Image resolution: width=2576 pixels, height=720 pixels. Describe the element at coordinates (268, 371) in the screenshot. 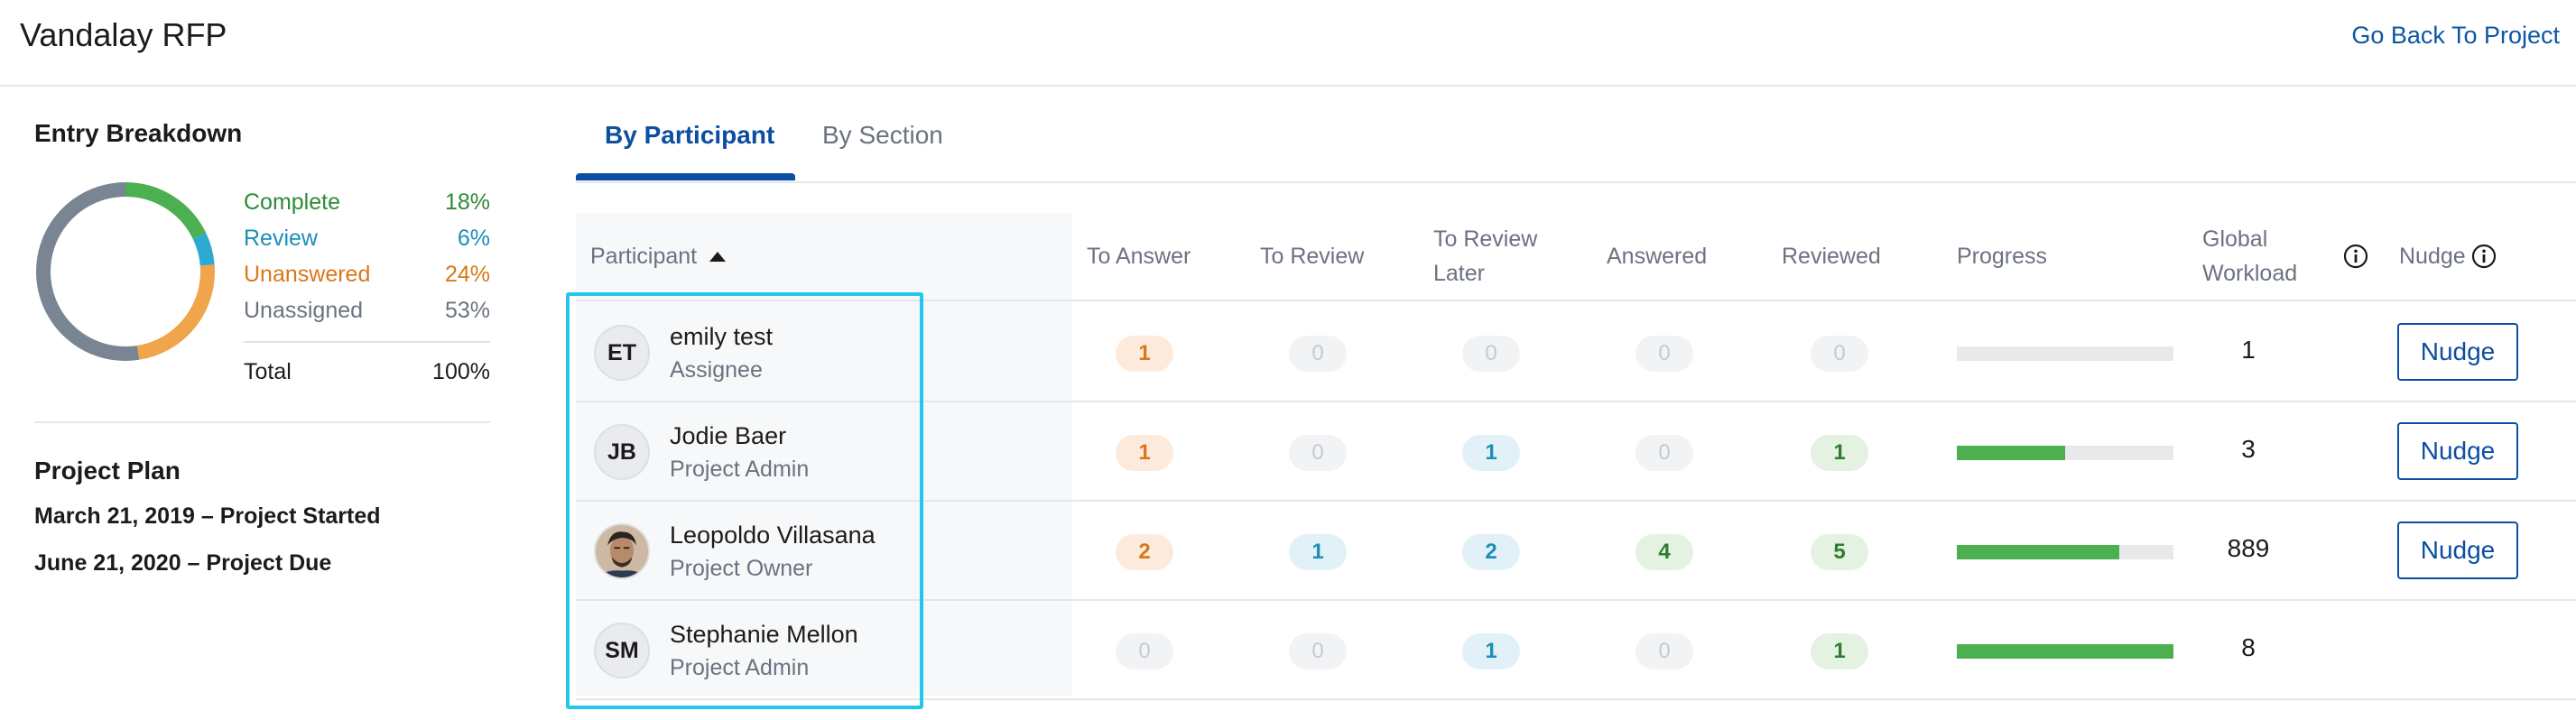

I see `total-label: Total` at that location.